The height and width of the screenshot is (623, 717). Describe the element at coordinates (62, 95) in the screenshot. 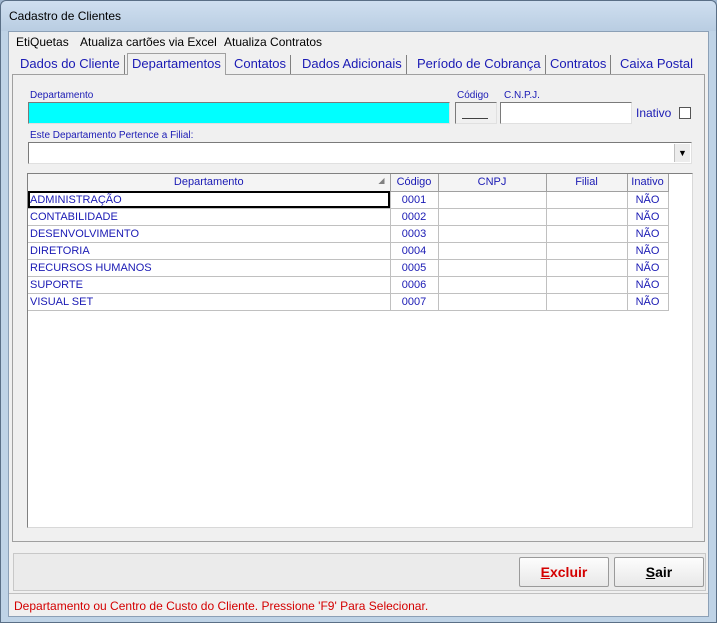

I see `departamento-label: Departamento` at that location.